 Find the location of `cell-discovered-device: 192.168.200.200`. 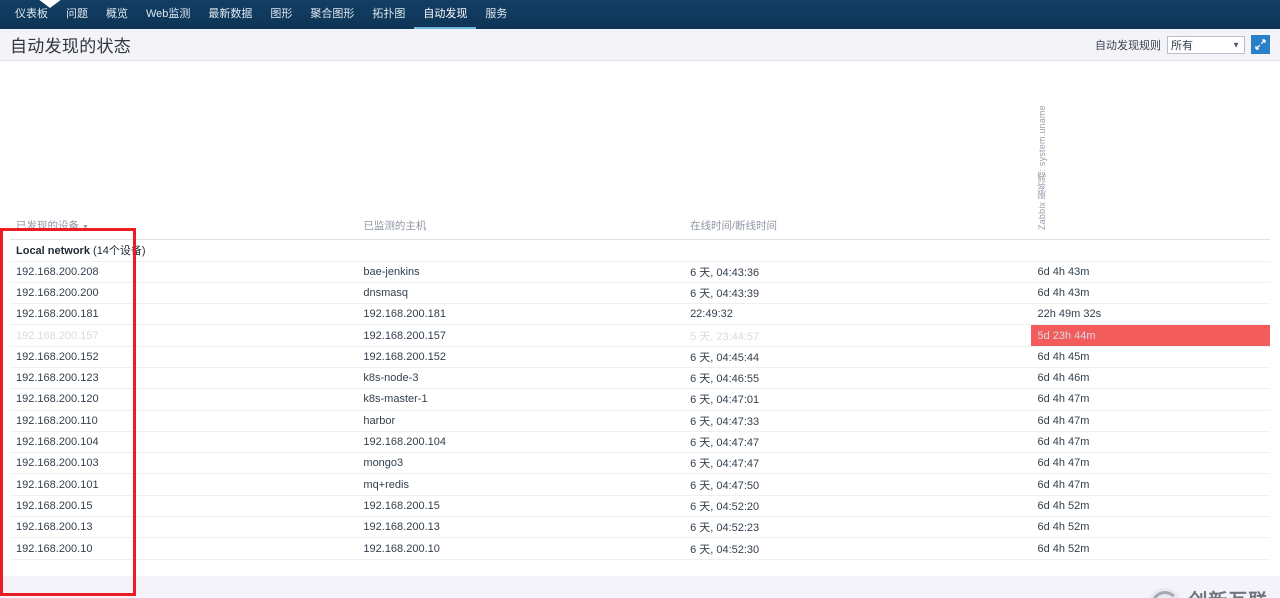

cell-discovered-device: 192.168.200.200 is located at coordinates (184, 293).